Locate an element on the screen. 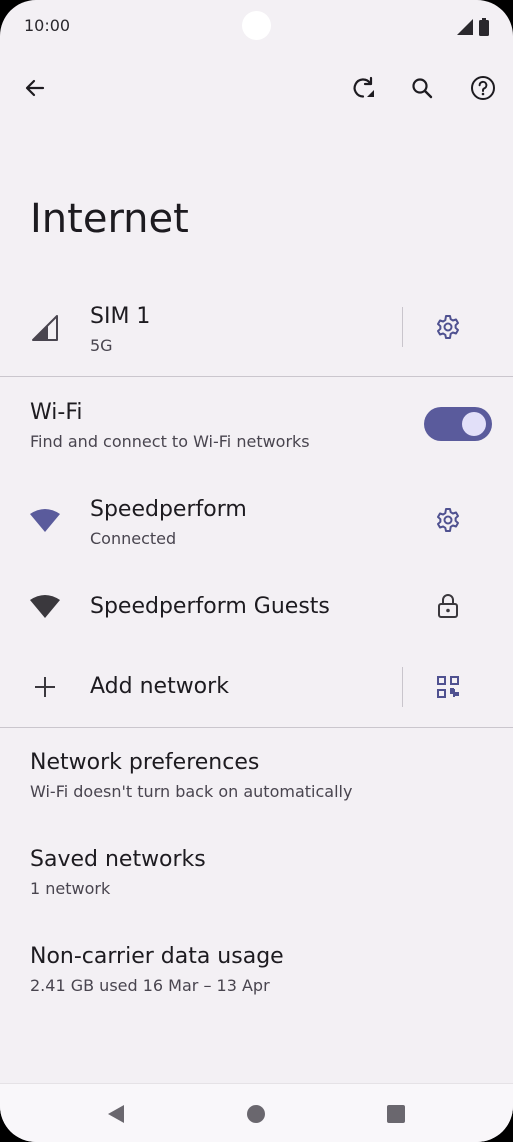  network-settings-button is located at coordinates (448, 520).